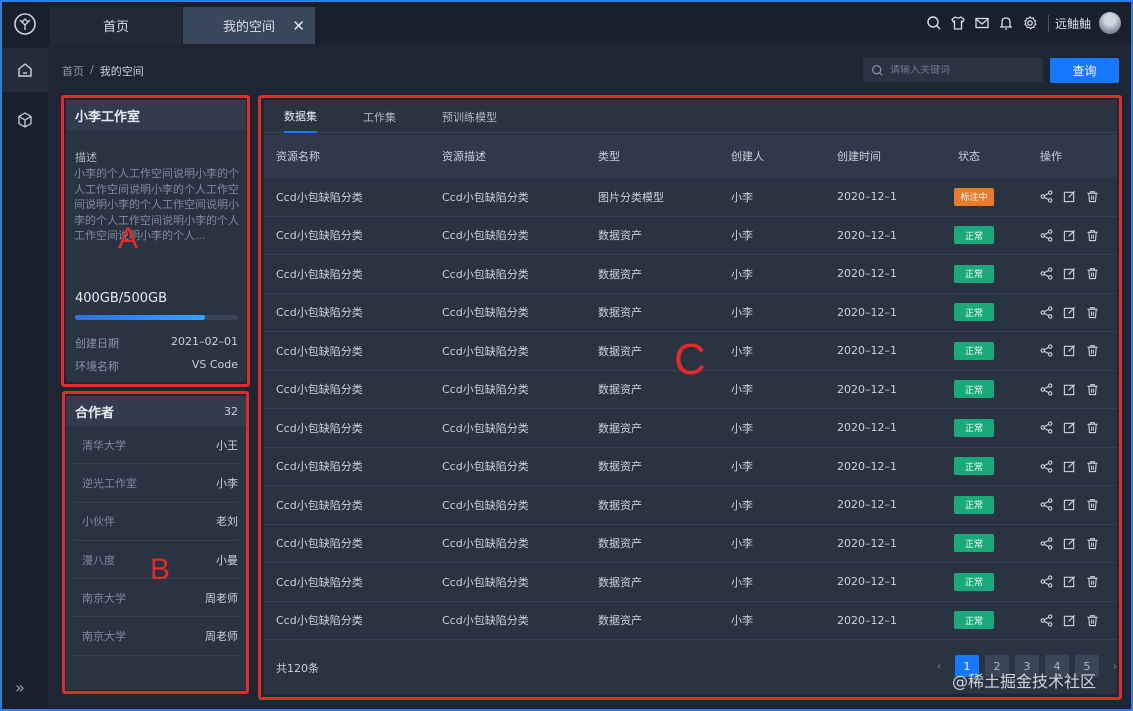 The image size is (1133, 711). Describe the element at coordinates (1006, 23) in the screenshot. I see `bell-icon` at that location.